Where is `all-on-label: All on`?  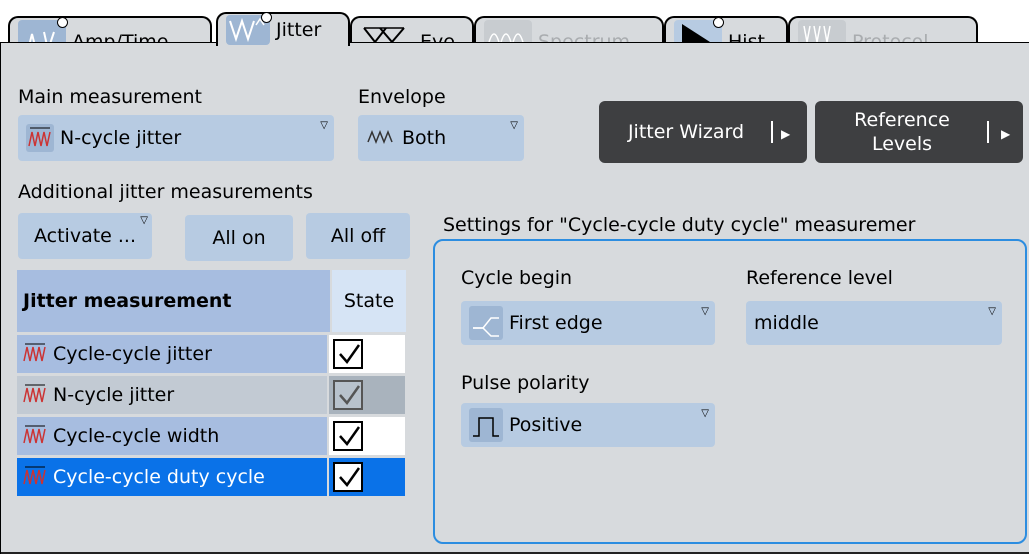 all-on-label: All on is located at coordinates (239, 238).